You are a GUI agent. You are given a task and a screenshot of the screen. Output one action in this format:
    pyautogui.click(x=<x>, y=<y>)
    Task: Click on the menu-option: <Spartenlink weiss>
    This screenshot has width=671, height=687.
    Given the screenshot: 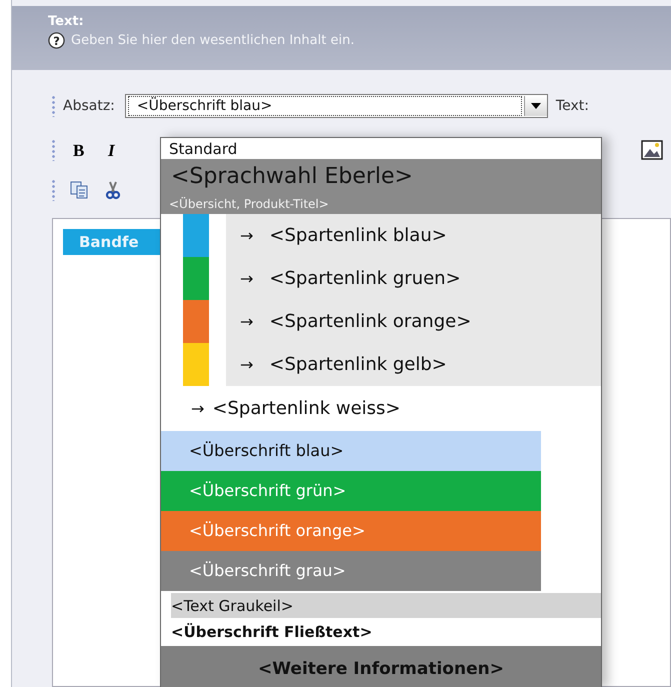 What is the action you would take?
    pyautogui.click(x=306, y=408)
    